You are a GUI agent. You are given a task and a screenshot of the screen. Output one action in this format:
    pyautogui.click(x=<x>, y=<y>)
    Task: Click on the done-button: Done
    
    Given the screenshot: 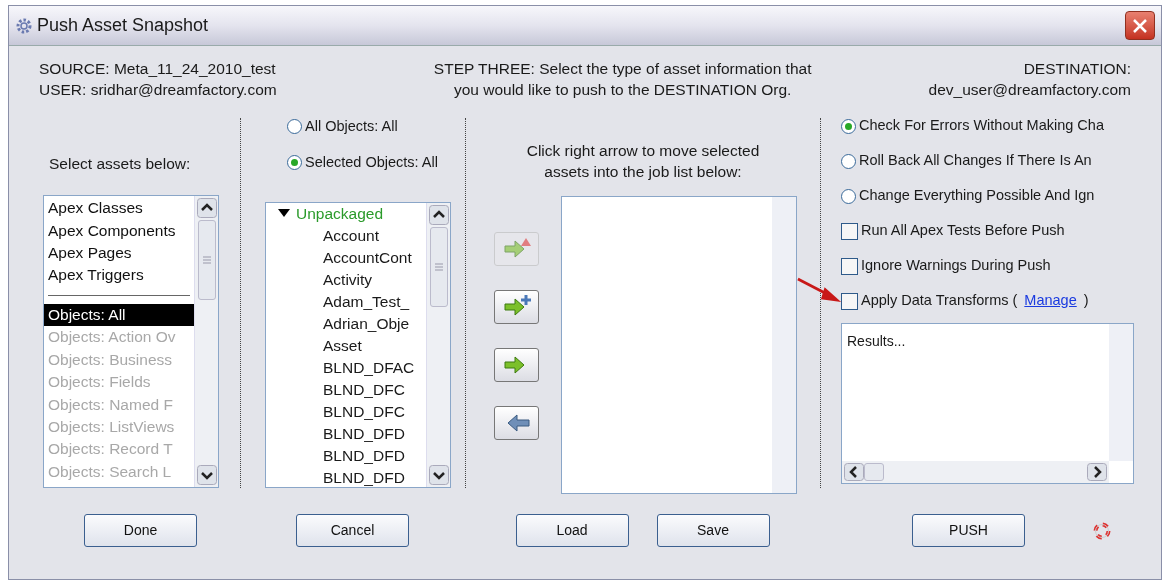 What is the action you would take?
    pyautogui.click(x=140, y=530)
    